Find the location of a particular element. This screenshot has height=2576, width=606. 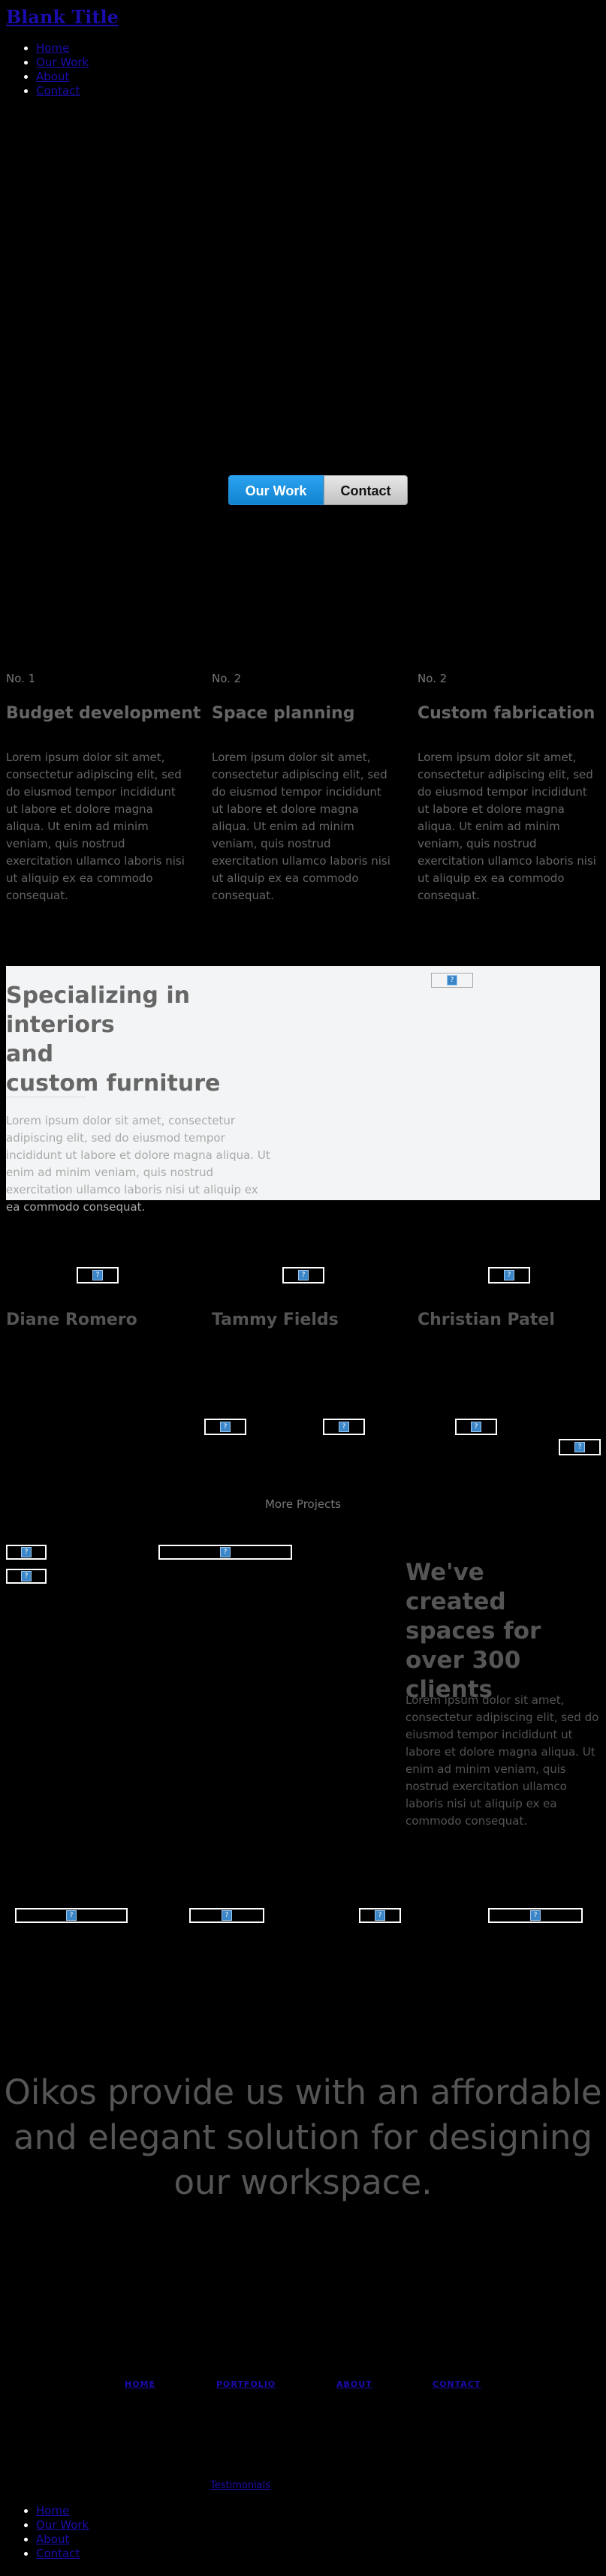

footer-link-contact: CONTACT is located at coordinates (457, 2384).